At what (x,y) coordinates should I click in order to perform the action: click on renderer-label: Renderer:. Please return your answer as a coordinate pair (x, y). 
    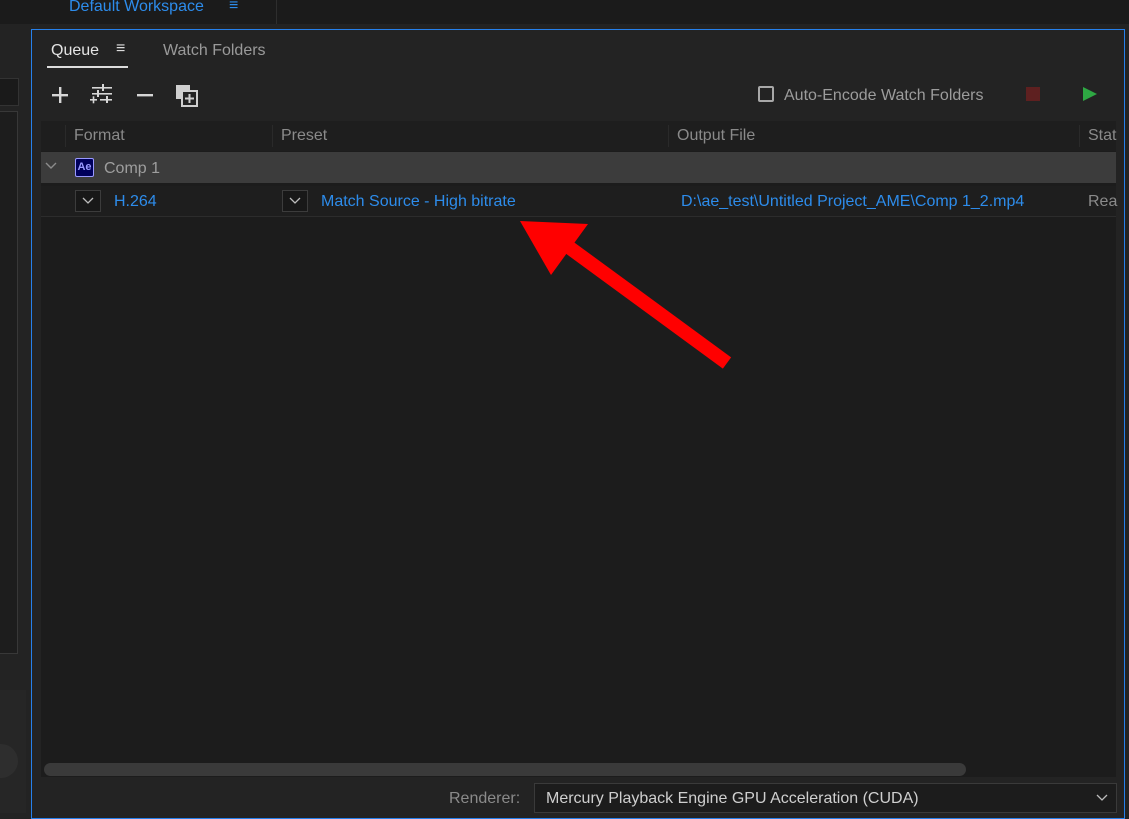
    Looking at the image, I should click on (485, 798).